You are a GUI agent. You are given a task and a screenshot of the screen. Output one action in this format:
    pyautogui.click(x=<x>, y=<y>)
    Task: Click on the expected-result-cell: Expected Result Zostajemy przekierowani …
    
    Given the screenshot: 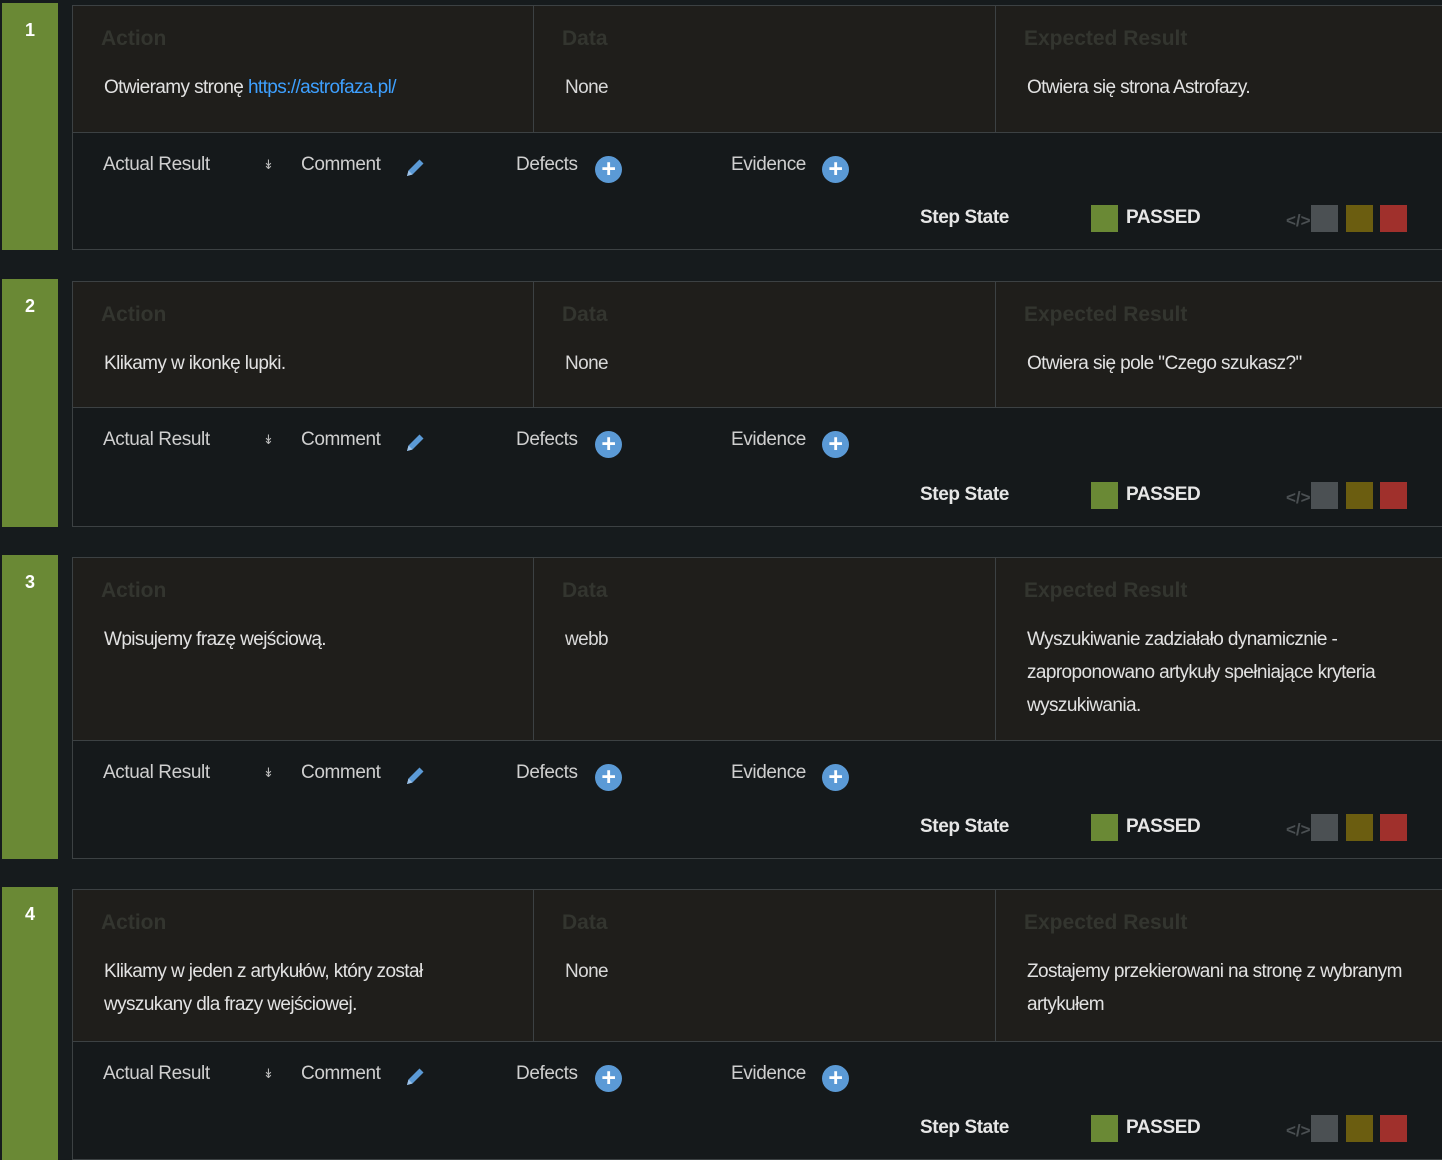 What is the action you would take?
    pyautogui.click(x=1219, y=965)
    